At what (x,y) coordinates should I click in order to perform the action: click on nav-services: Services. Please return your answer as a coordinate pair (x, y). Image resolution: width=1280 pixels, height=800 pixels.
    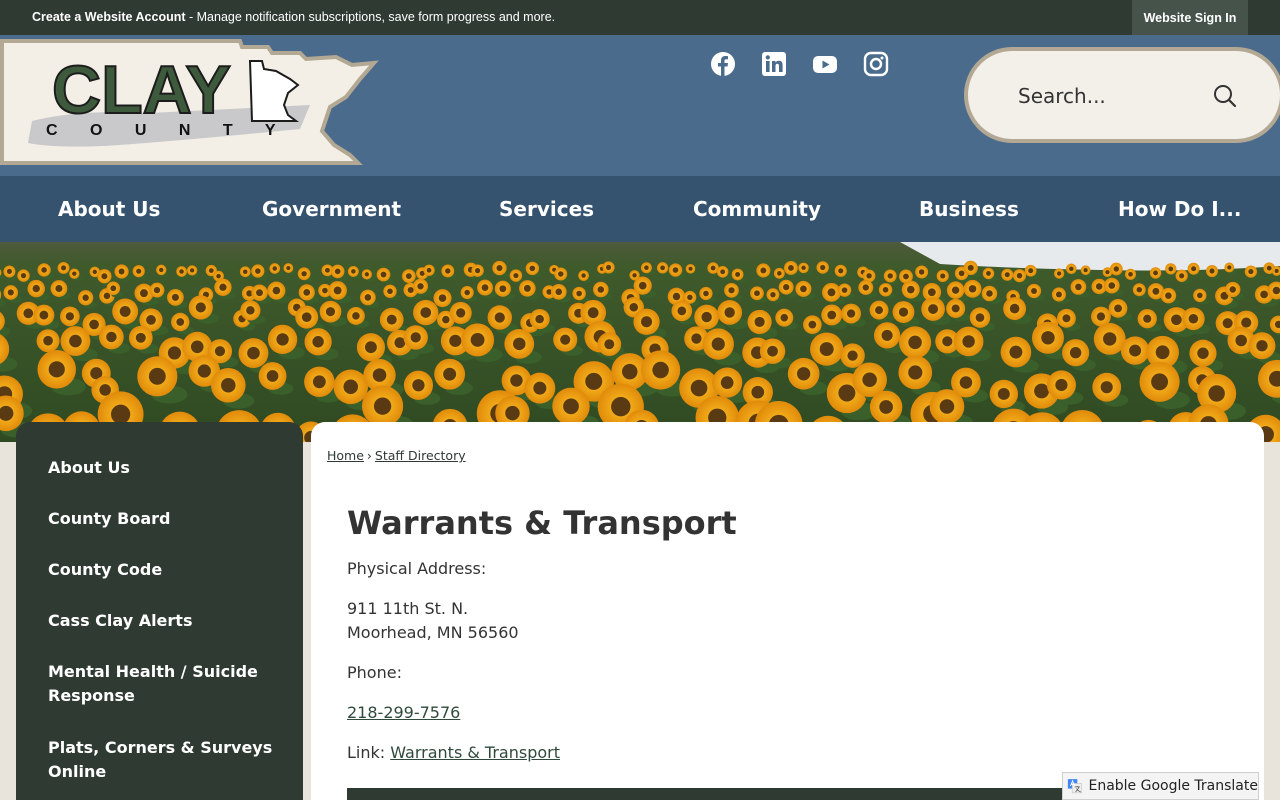
    Looking at the image, I should click on (546, 209).